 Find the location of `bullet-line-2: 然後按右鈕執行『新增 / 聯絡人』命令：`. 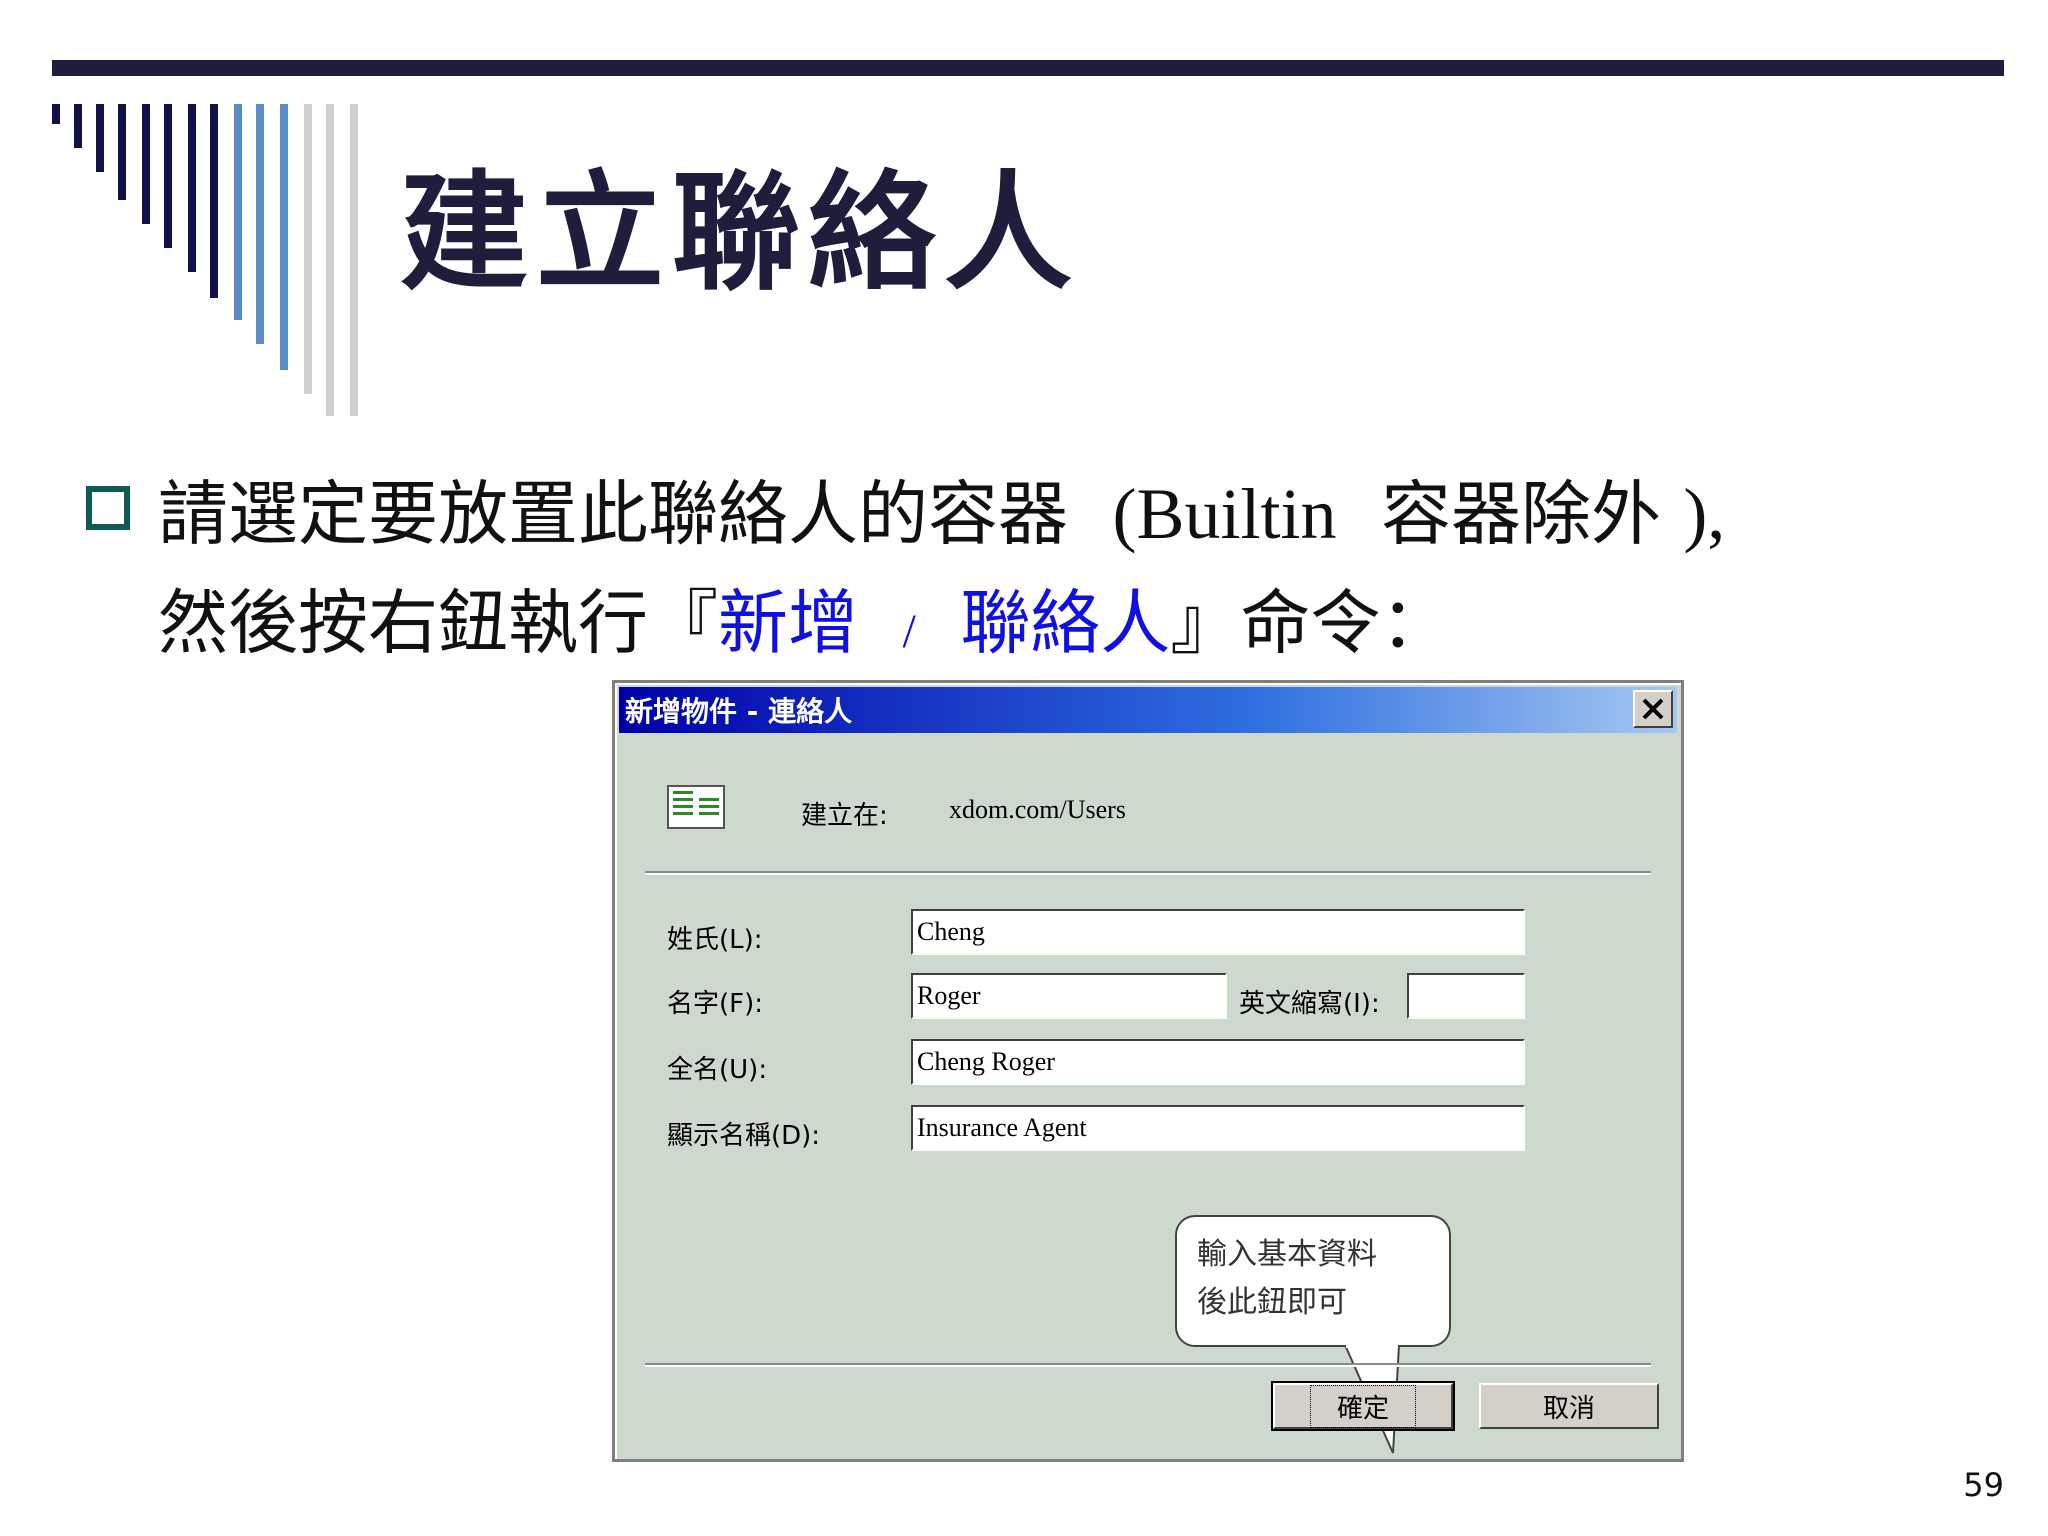

bullet-line-2: 然後按右鈕執行『新增 / 聯絡人』命令： is located at coordinates (804, 623).